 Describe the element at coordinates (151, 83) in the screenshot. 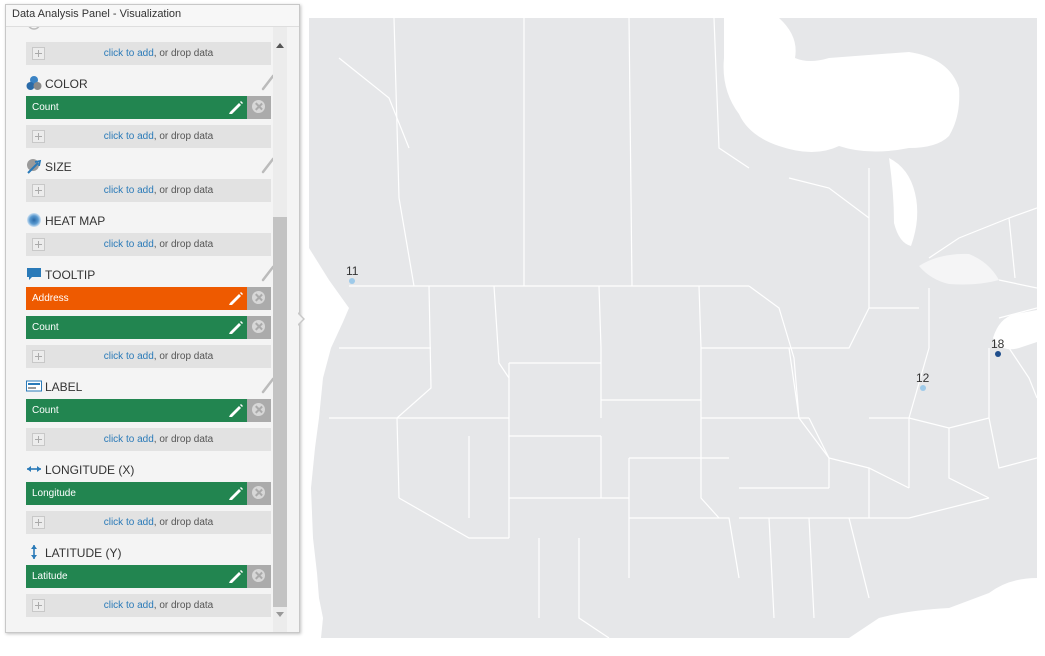

I see `section-color: COLOR` at that location.